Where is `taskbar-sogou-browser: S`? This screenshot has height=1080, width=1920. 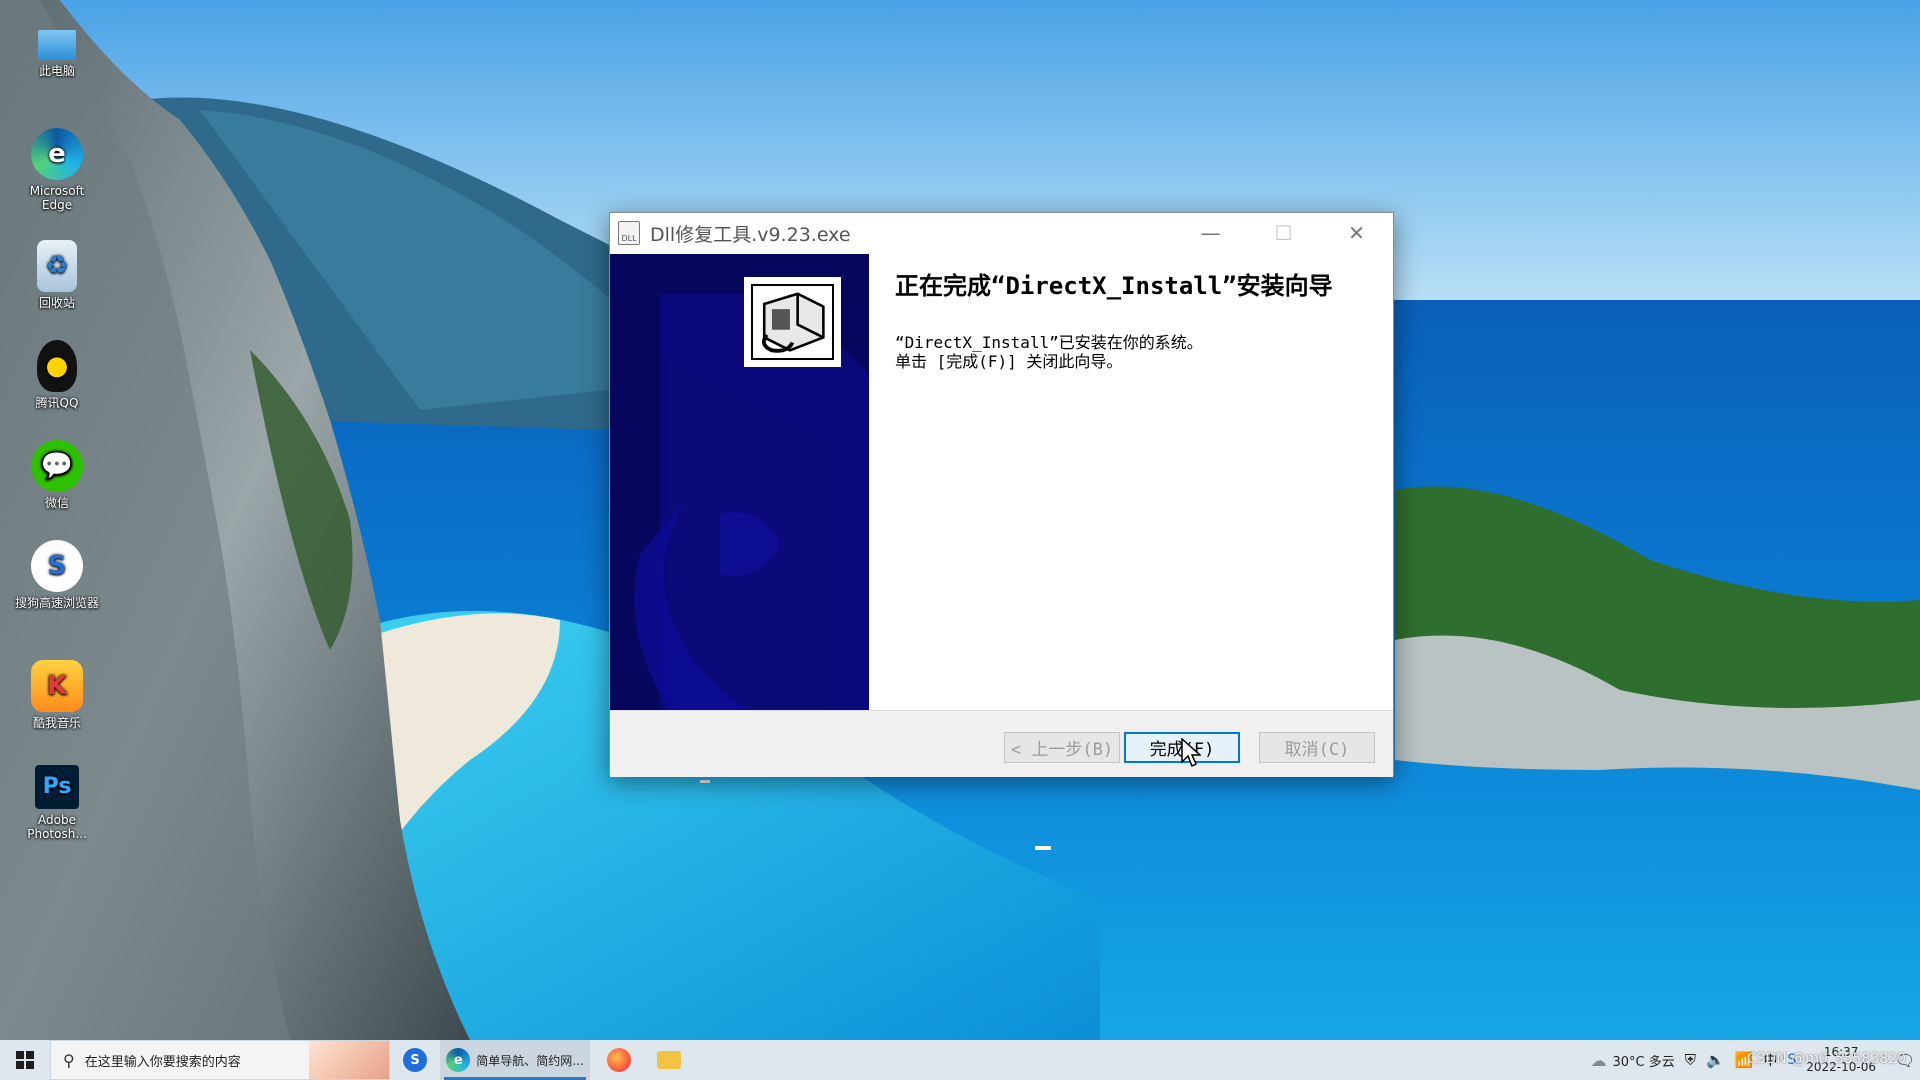
taskbar-sogou-browser: S is located at coordinates (415, 1060).